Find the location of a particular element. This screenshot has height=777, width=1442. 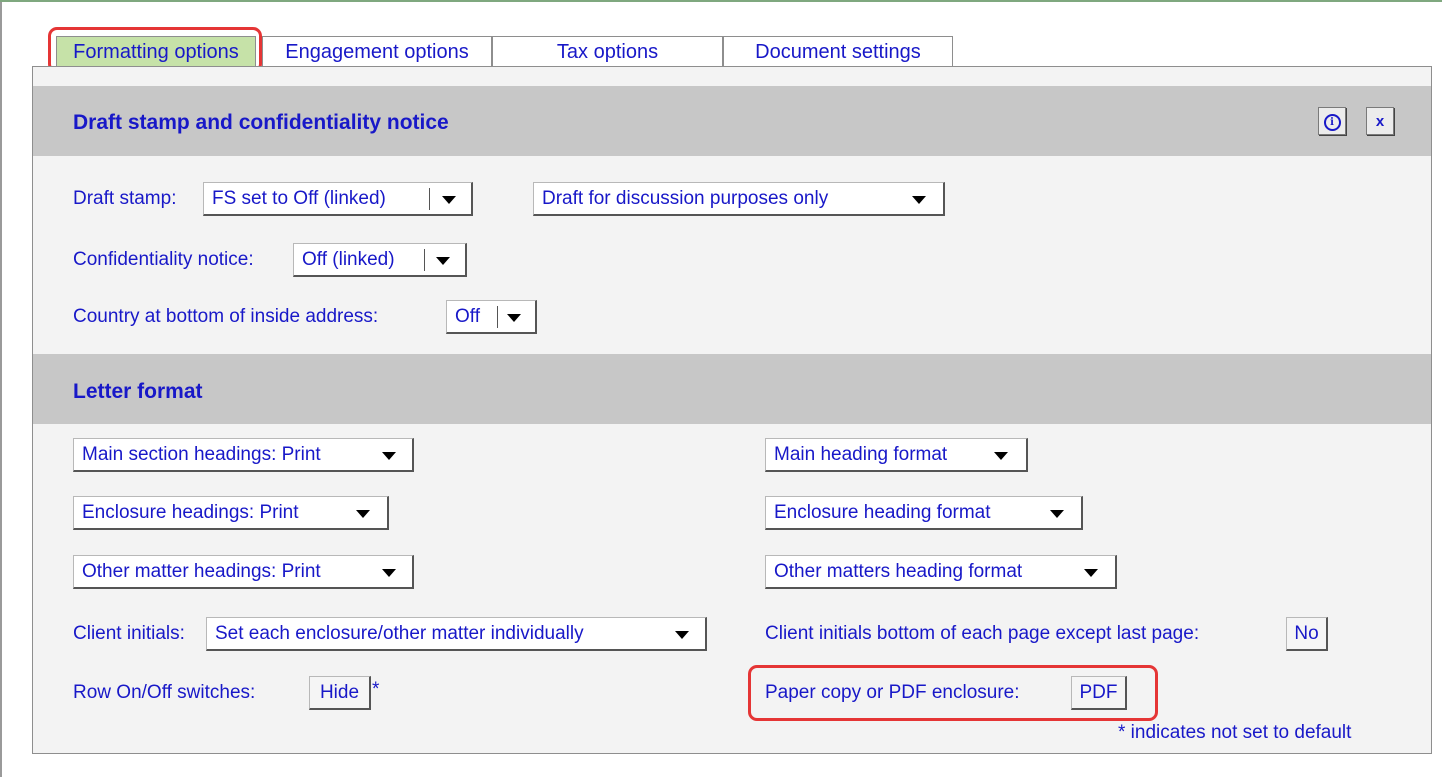

close-icon: x is located at coordinates (1380, 121).